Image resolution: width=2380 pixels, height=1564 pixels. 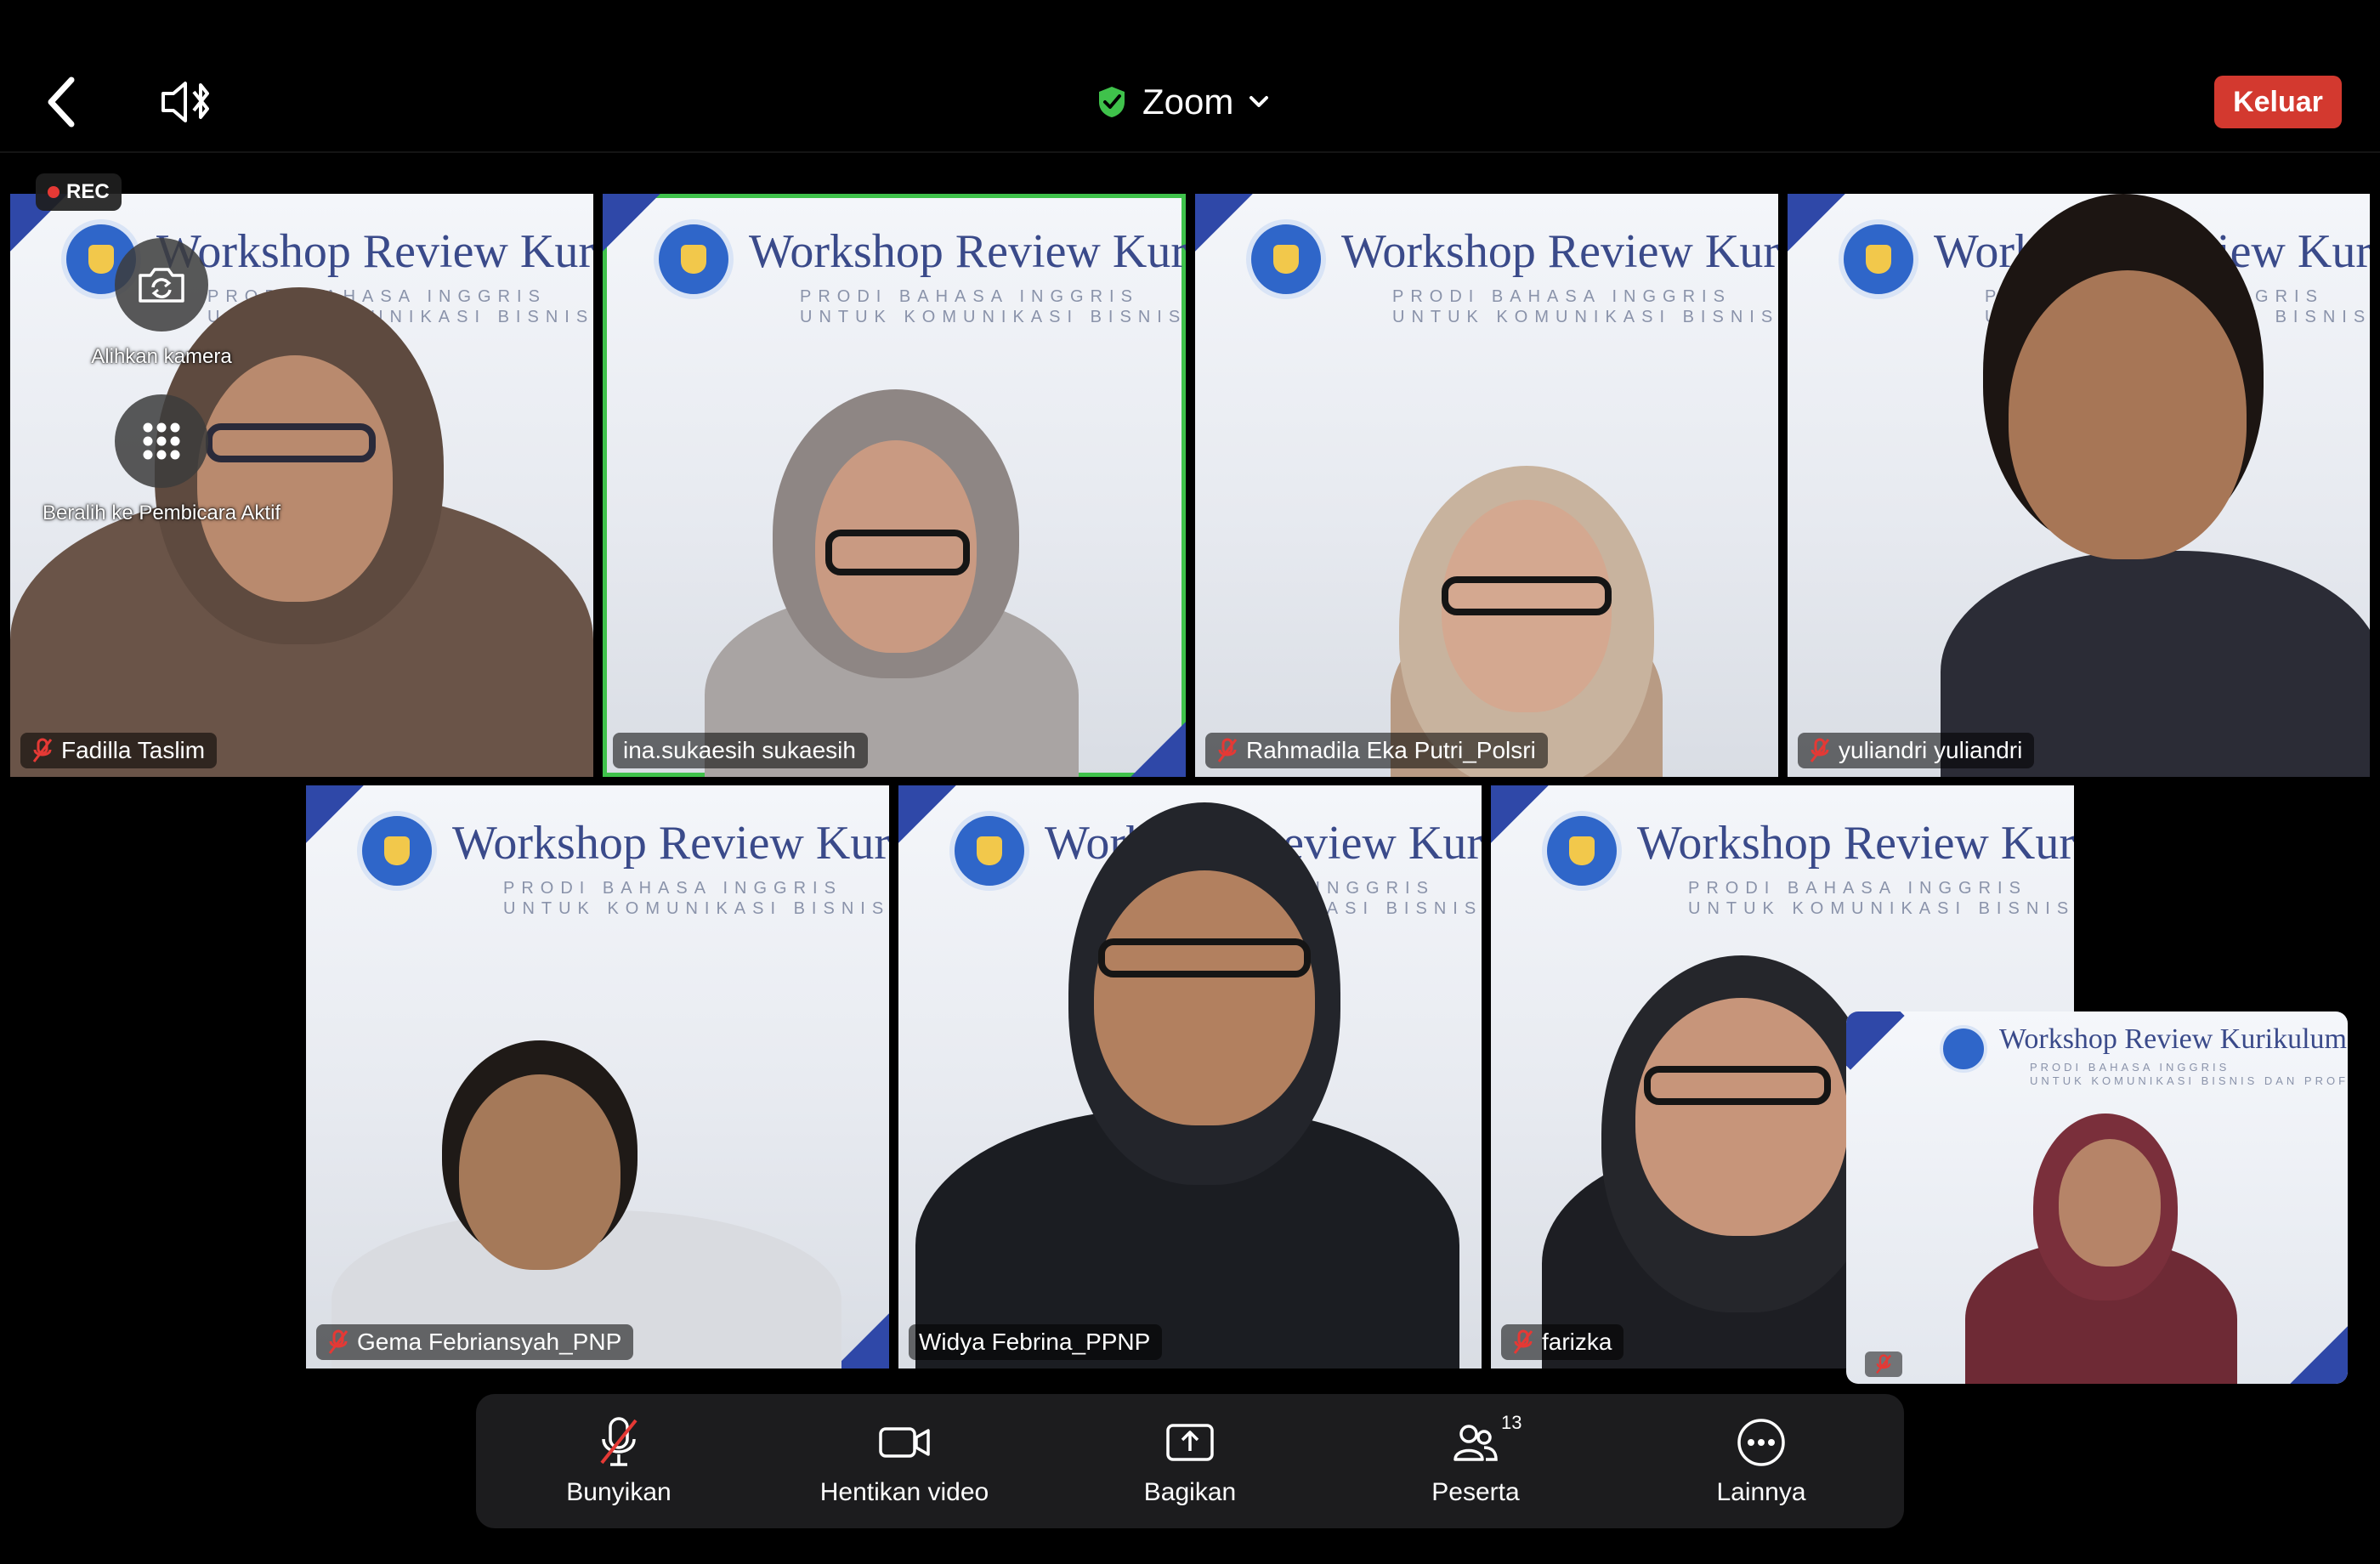 What do you see at coordinates (1259, 101) in the screenshot?
I see `chevron-down-icon` at bounding box center [1259, 101].